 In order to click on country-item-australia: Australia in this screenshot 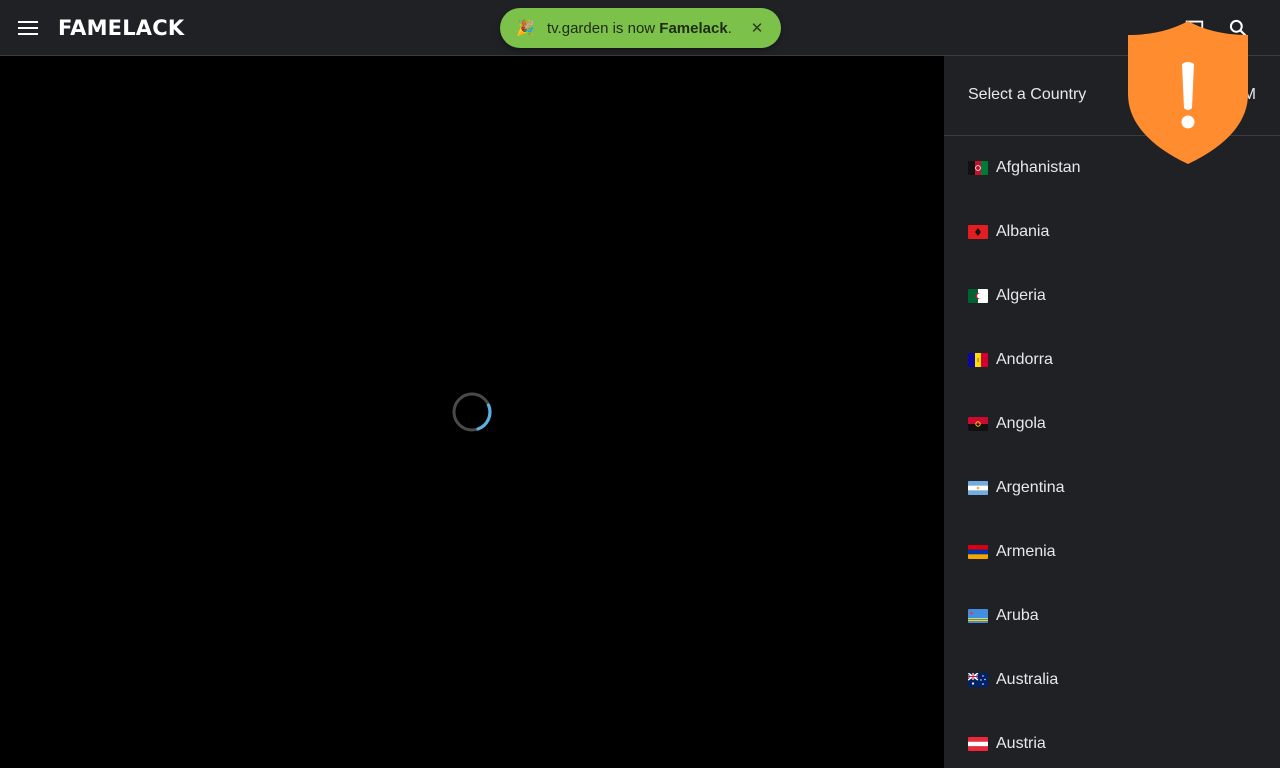, I will do `click(1112, 680)`.